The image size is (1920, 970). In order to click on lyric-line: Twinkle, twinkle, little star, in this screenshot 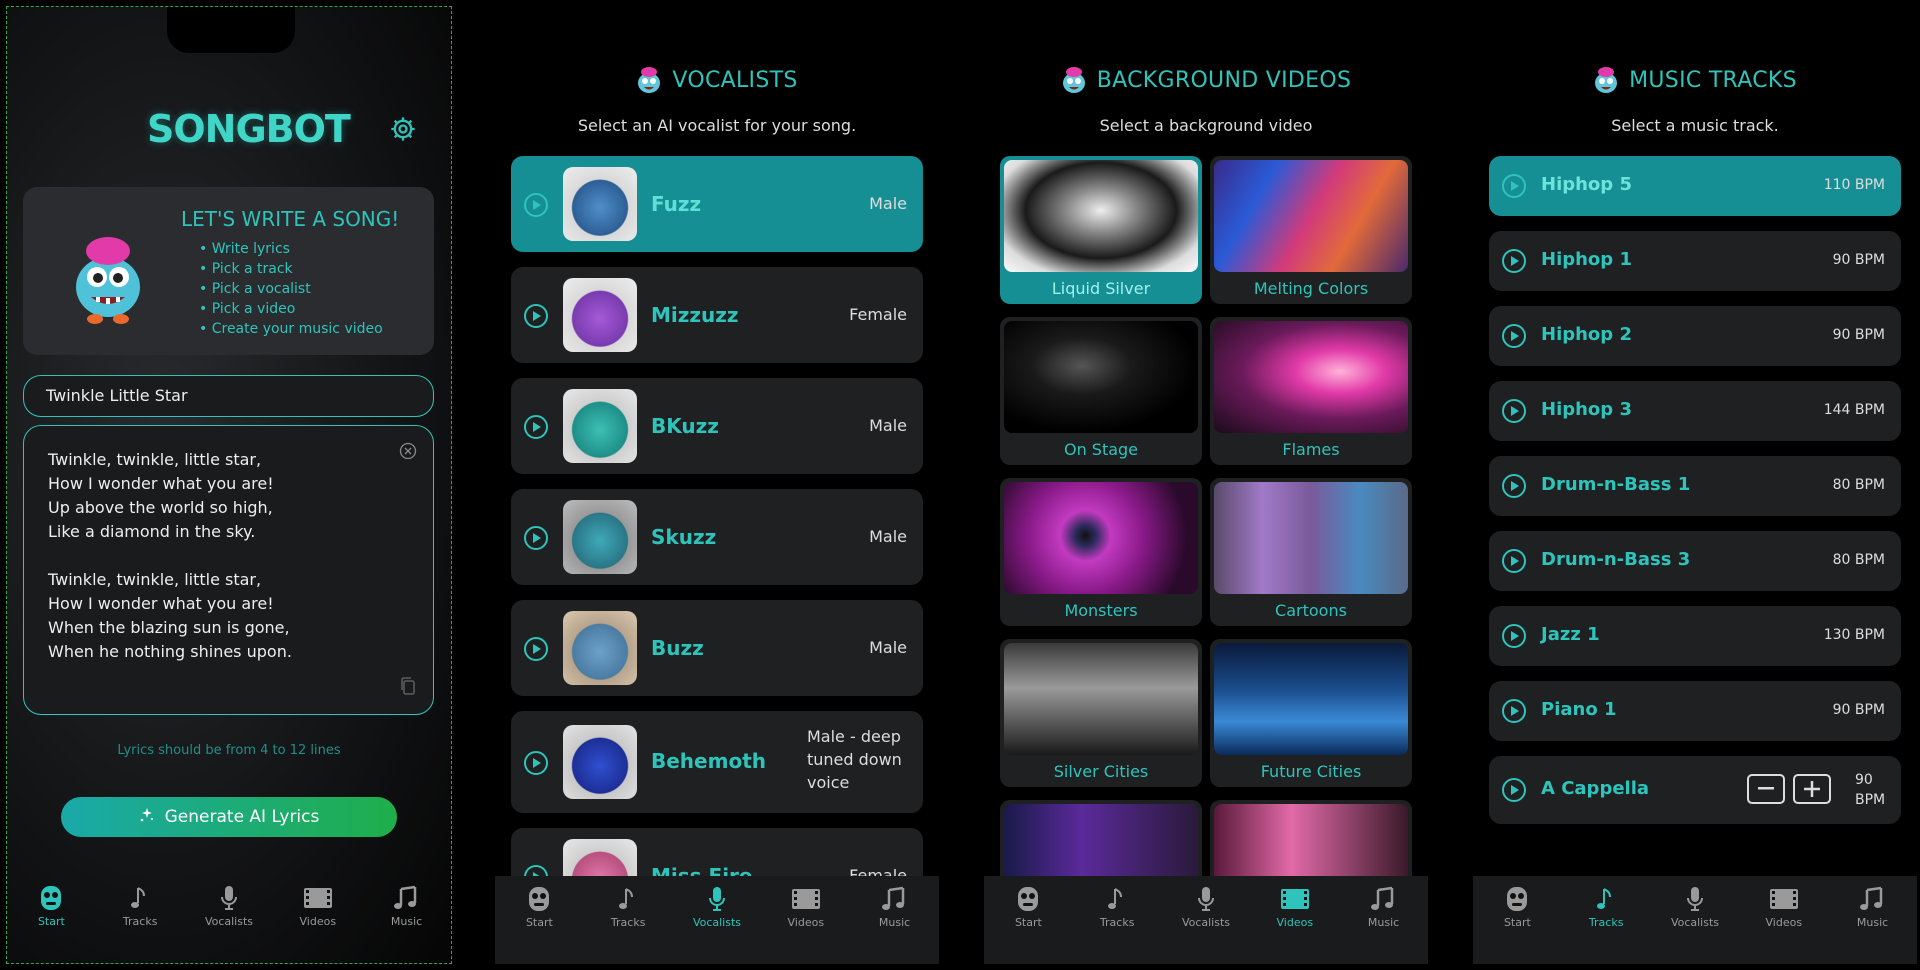, I will do `click(155, 579)`.